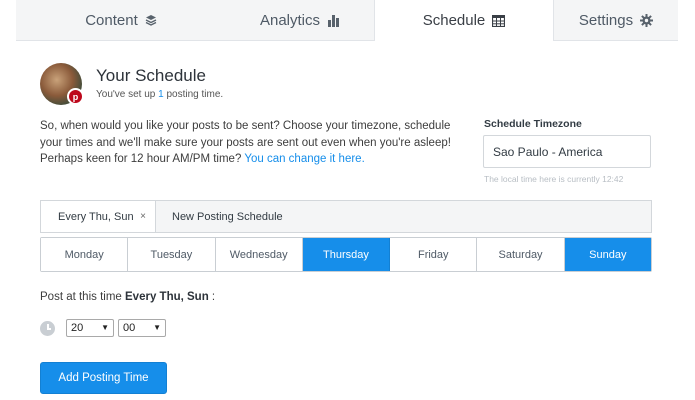  I want to click on tab-content: Content, so click(121, 20).